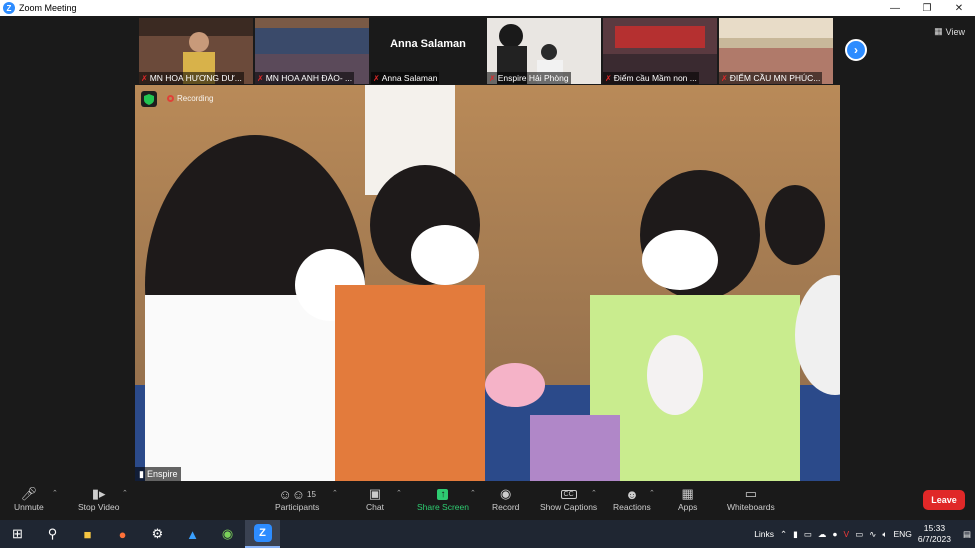 The height and width of the screenshot is (548, 975). What do you see at coordinates (487, 8) in the screenshot?
I see `title-bar: Z Zoom Meeting — ❐ ✕` at bounding box center [487, 8].